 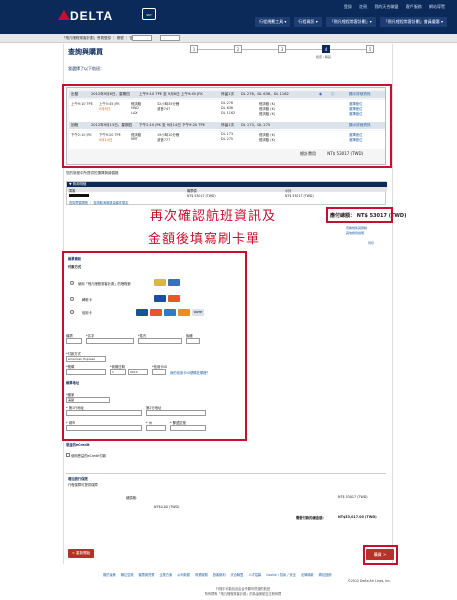 I want to click on fare-data-row: NT$ 53017 (TWD) NT$ 53017 (TWD), so click(x=227, y=195).